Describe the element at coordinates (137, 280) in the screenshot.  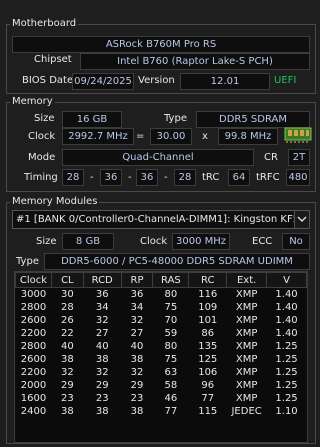
I see `column-header: RP` at that location.